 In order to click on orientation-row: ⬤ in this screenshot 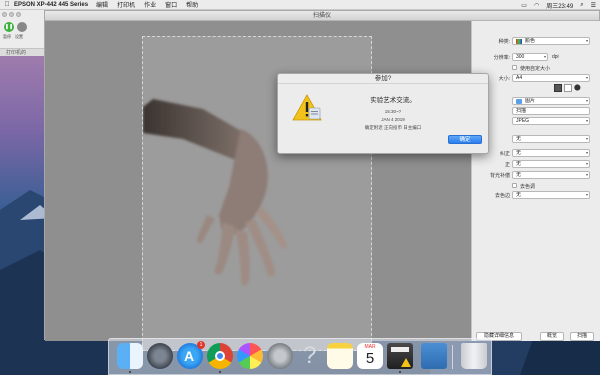, I will do `click(536, 88)`.